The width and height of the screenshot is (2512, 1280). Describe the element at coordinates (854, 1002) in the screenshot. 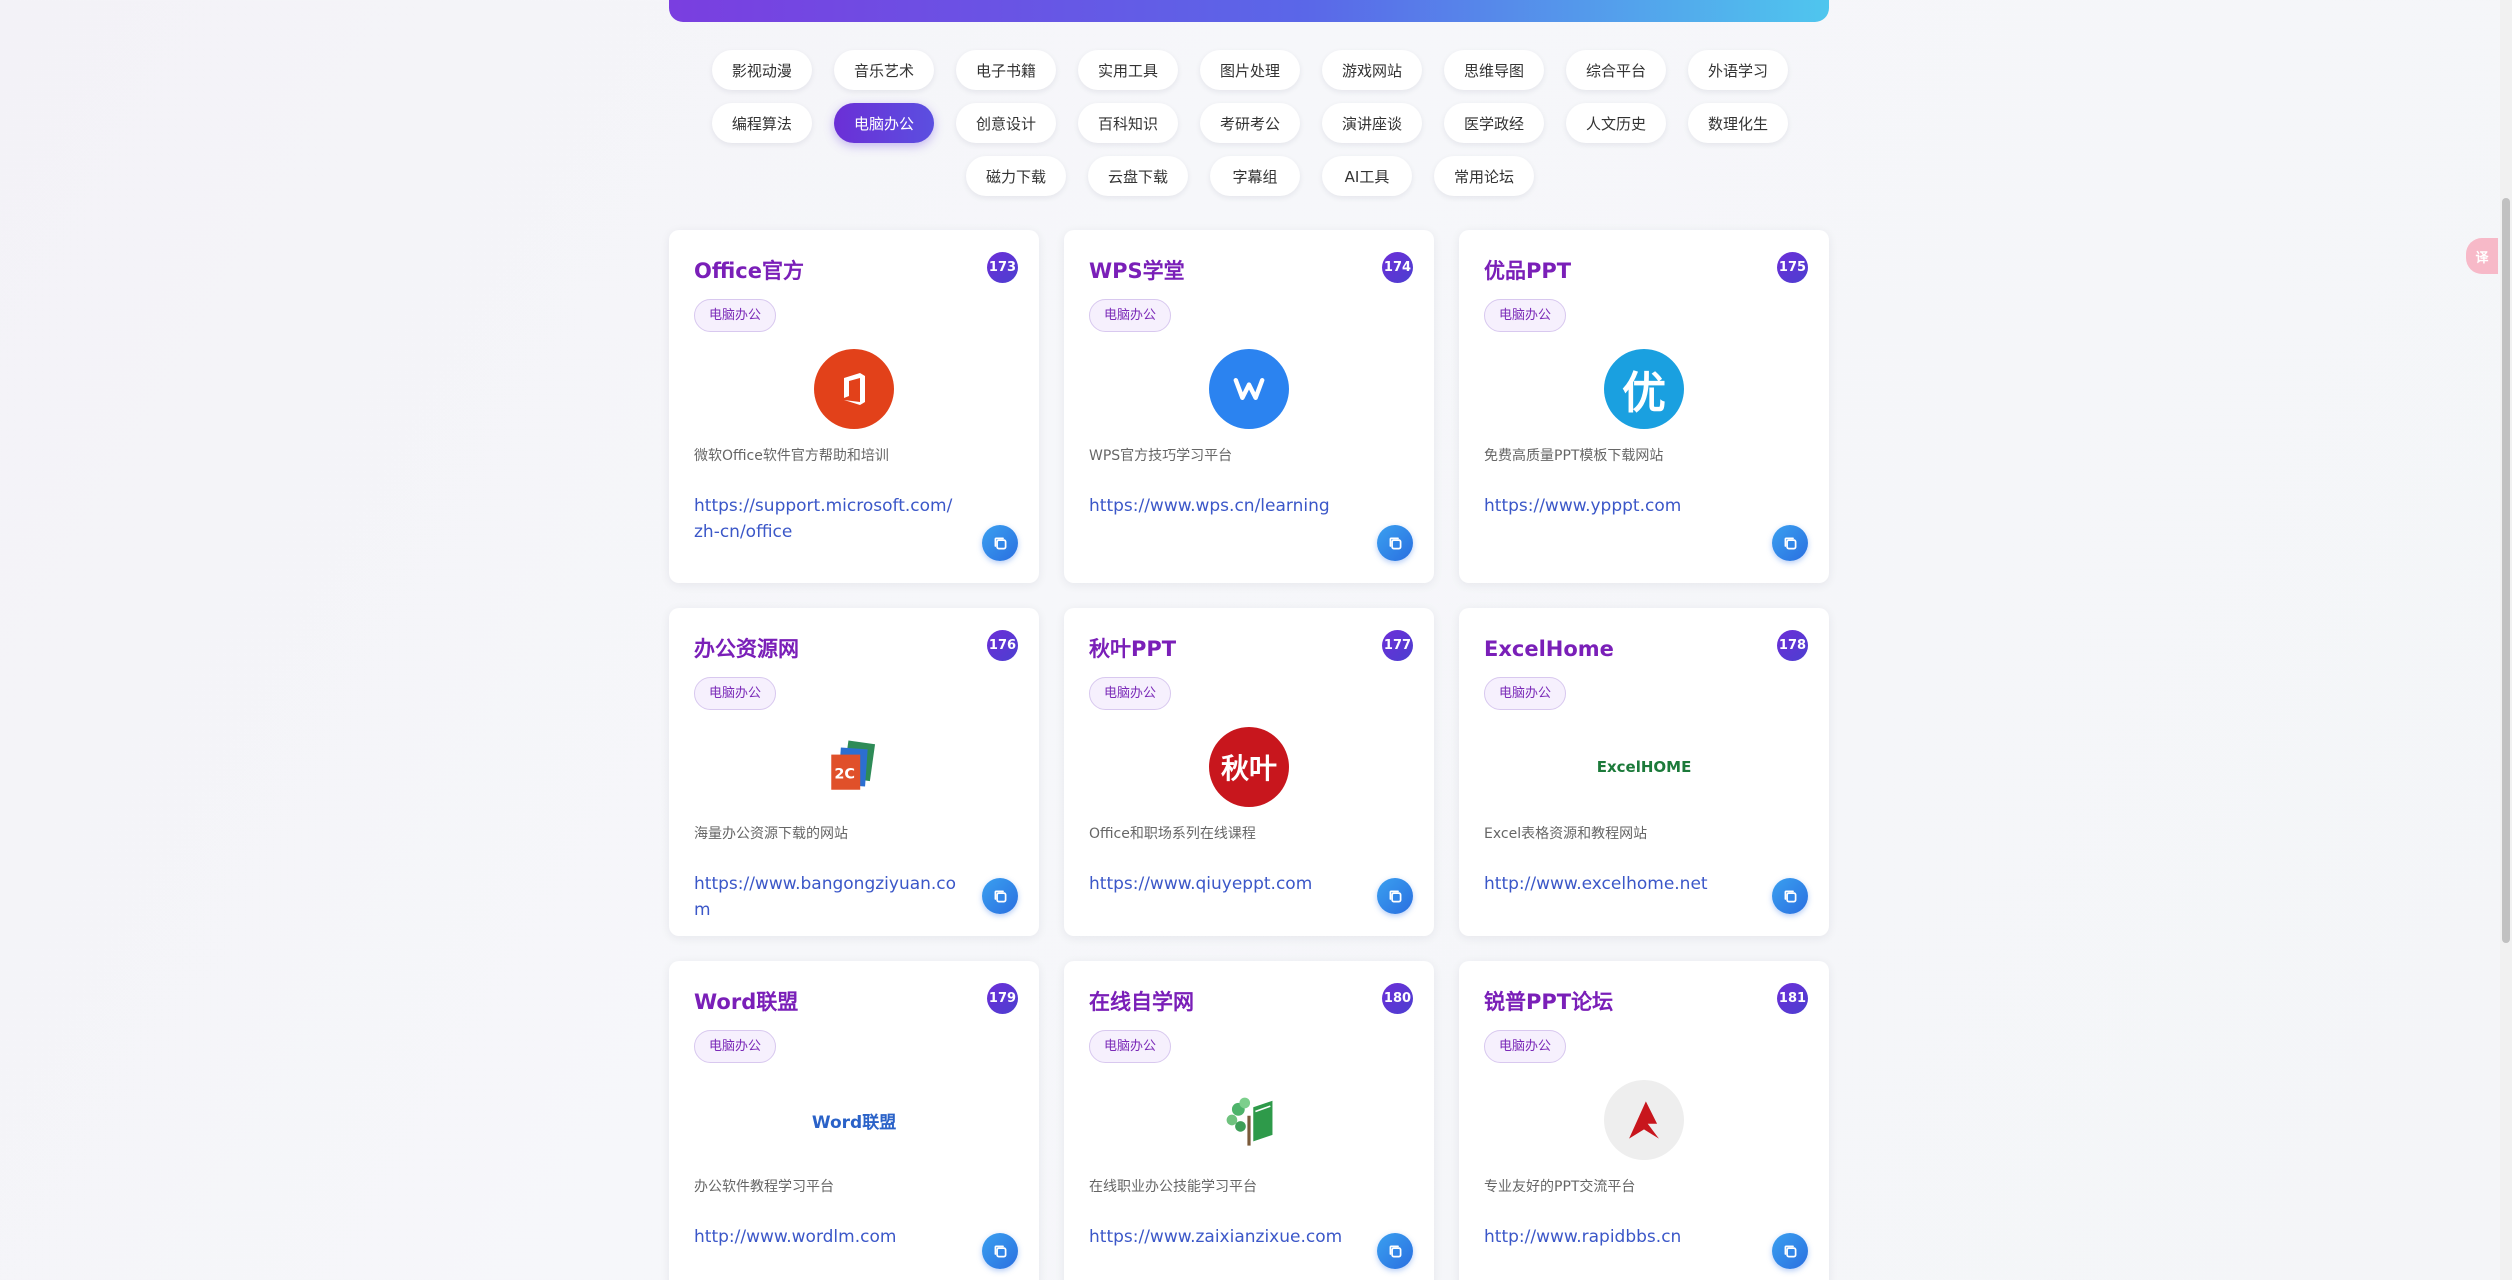

I see `card-title: Word联盟` at that location.